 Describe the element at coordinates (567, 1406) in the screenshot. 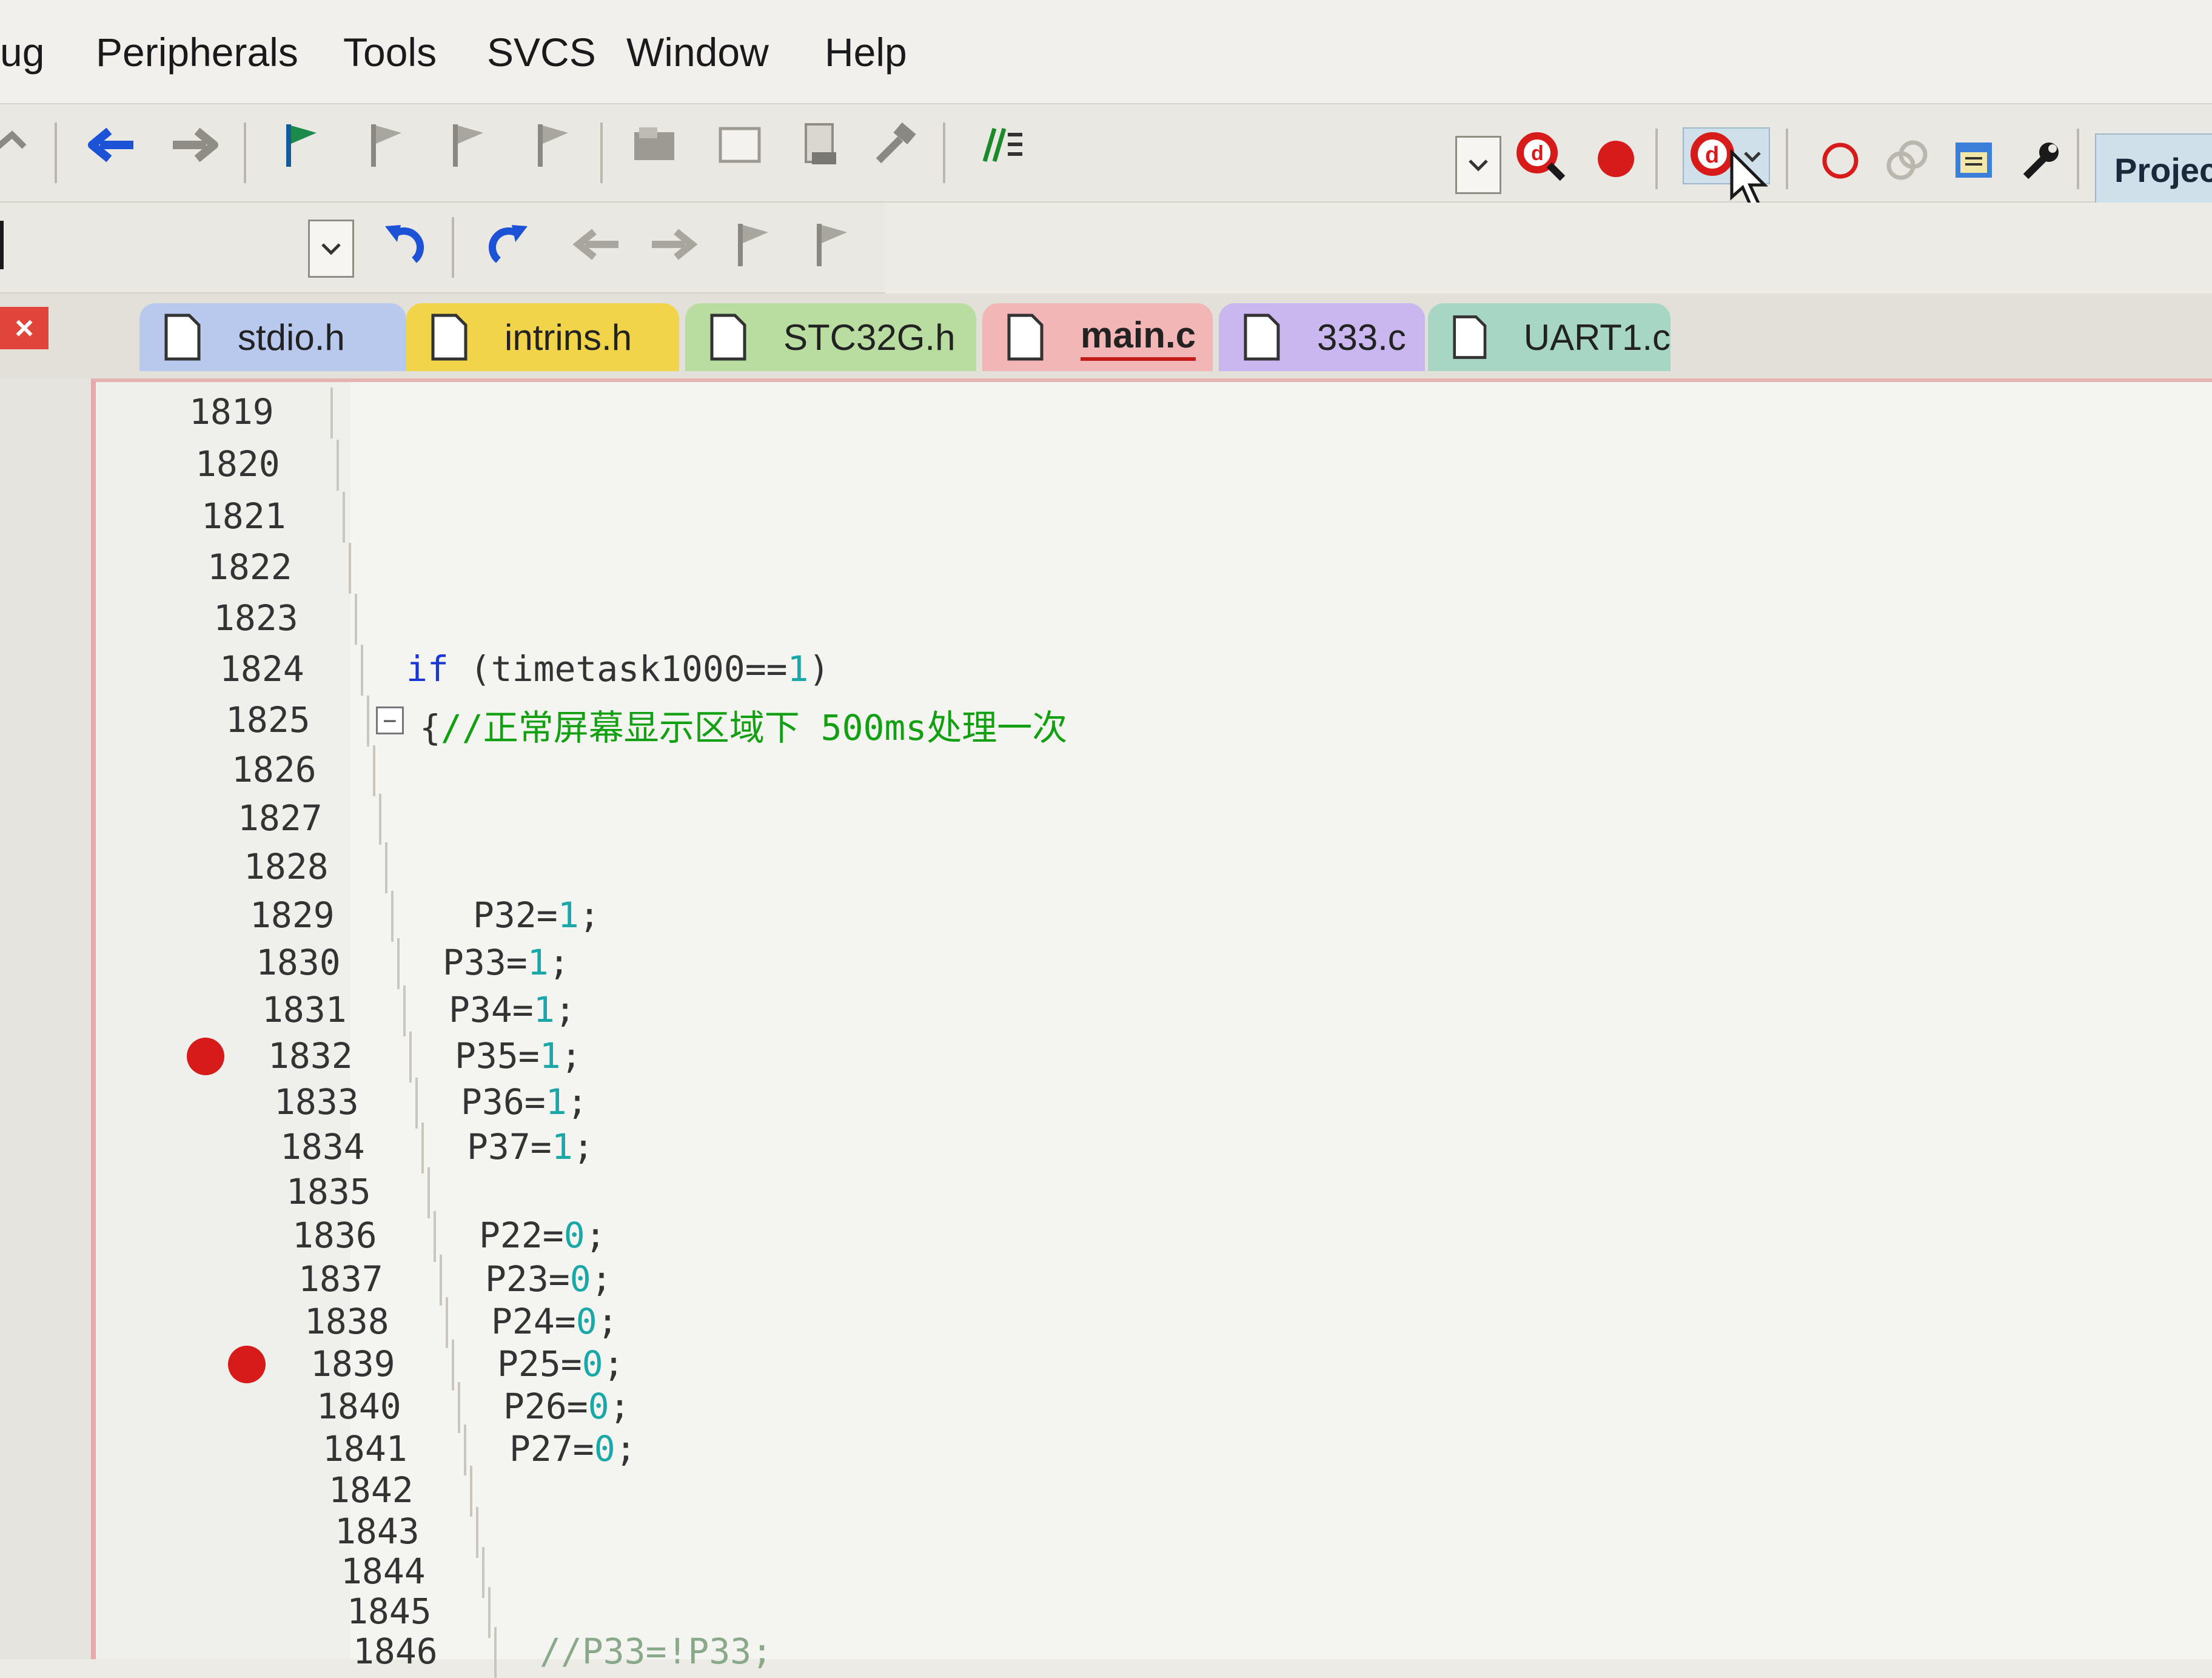

I see `code-line: P26=0;` at that location.